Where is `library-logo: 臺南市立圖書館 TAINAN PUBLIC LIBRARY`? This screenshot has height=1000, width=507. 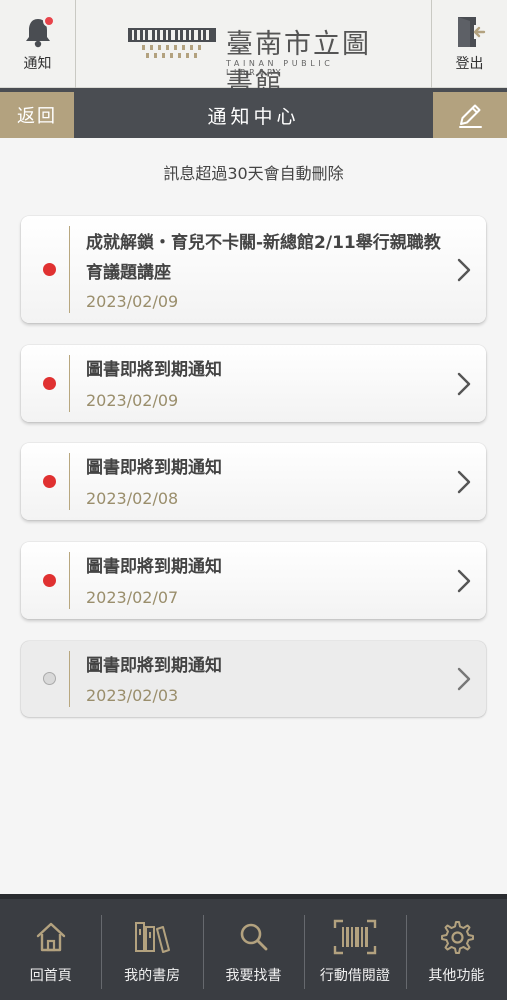
library-logo: 臺南市立圖書館 TAINAN PUBLIC LIBRARY is located at coordinates (258, 59).